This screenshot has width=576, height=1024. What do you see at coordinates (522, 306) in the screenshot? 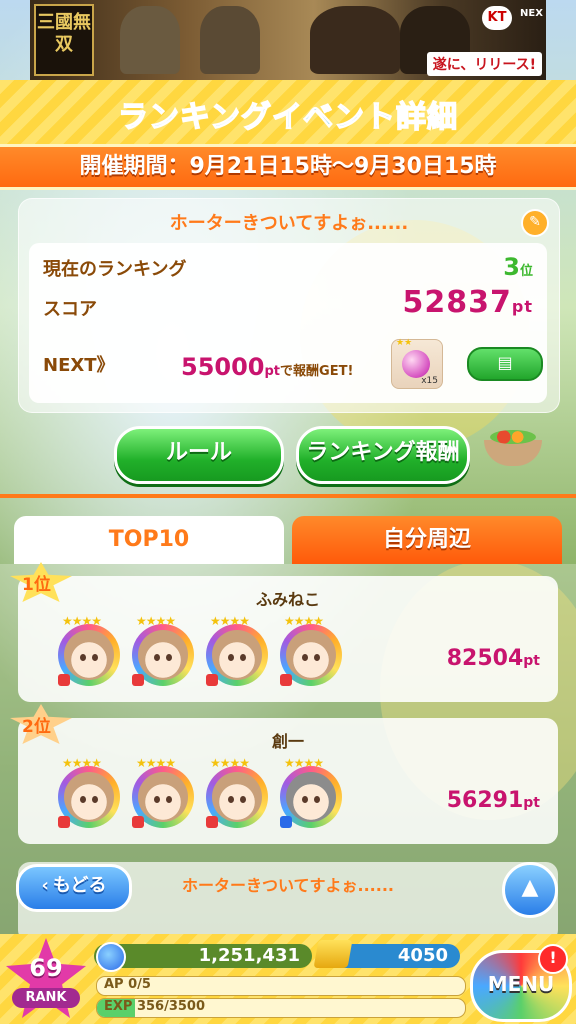
I see `score-unit: pt` at bounding box center [522, 306].